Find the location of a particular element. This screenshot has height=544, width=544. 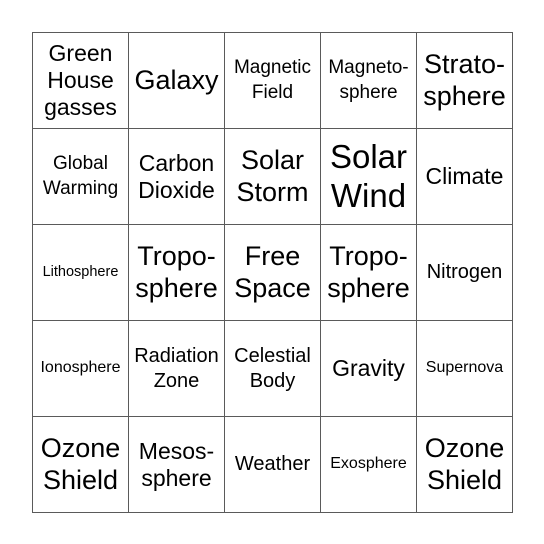

bingo-cell: Supernova is located at coordinates (465, 369).